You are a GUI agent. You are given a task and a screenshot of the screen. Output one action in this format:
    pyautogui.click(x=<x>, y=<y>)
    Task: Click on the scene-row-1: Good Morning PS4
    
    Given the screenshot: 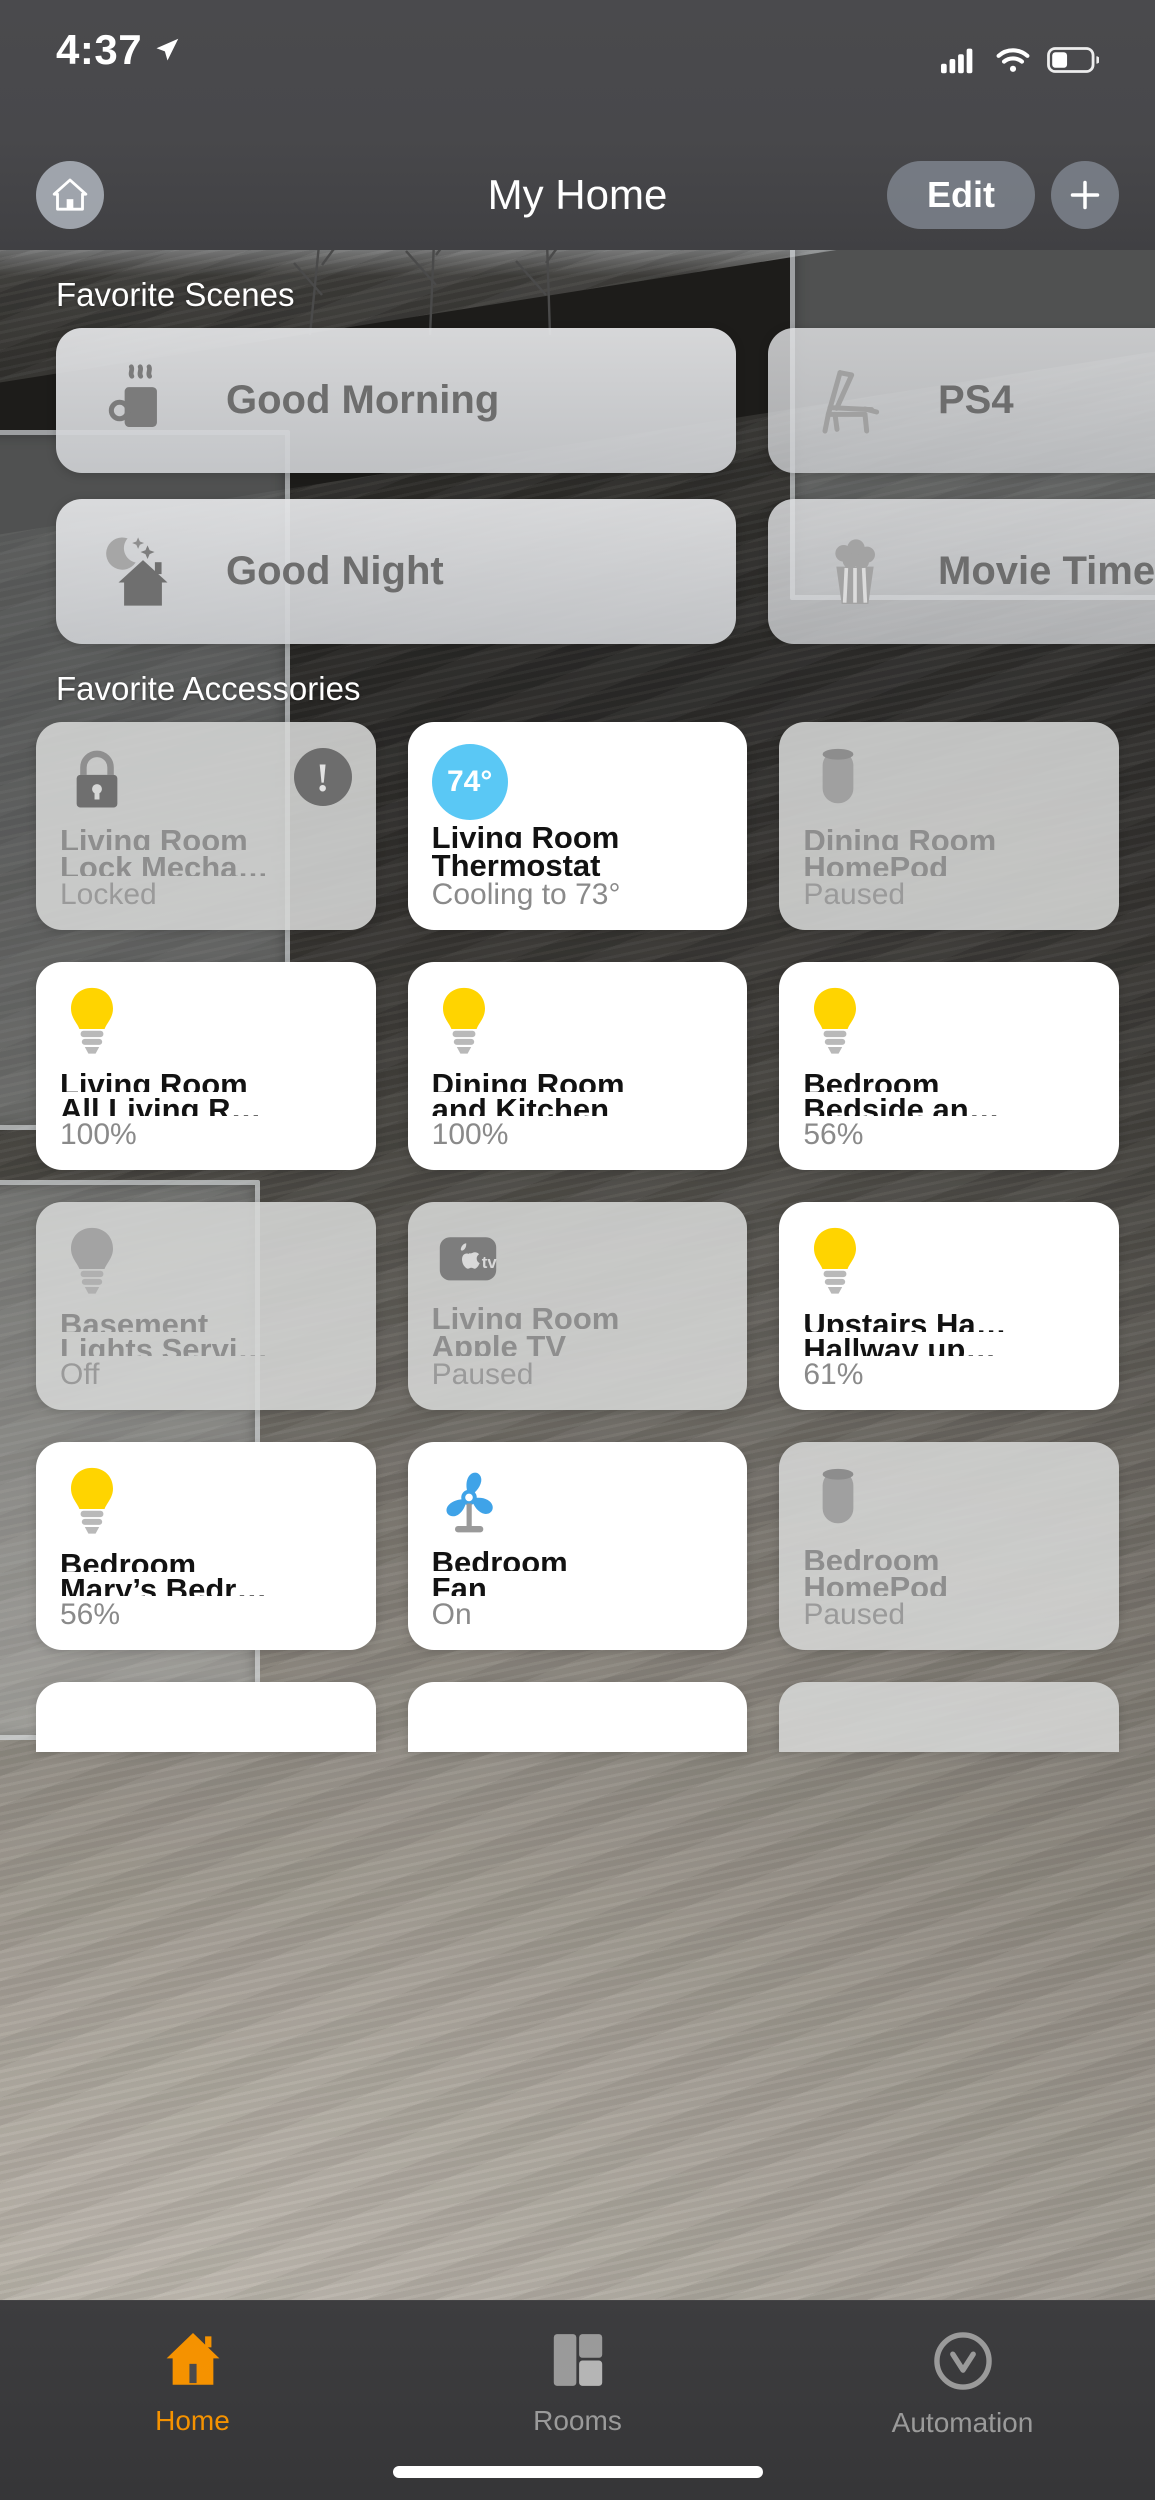 What is the action you would take?
    pyautogui.click(x=577, y=400)
    